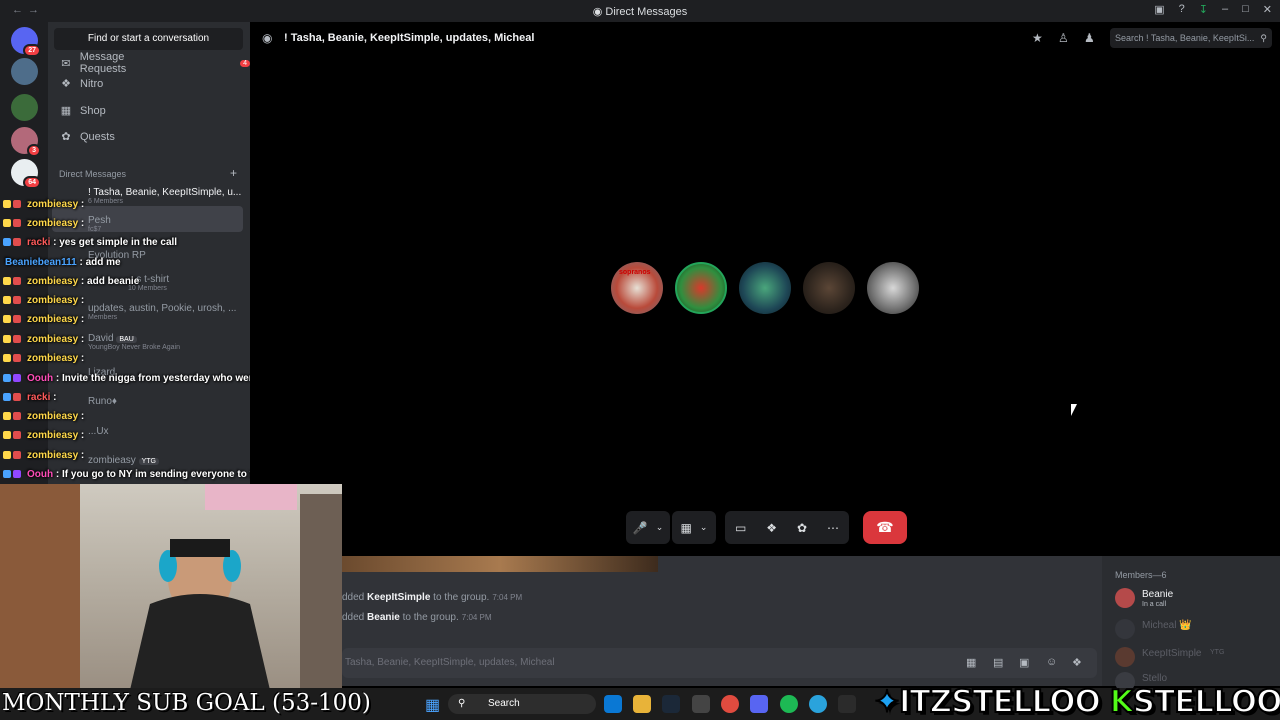 This screenshot has height=720, width=1280. Describe the element at coordinates (1206, 701) in the screenshot. I see `kick-handle: STELLOOO` at that location.